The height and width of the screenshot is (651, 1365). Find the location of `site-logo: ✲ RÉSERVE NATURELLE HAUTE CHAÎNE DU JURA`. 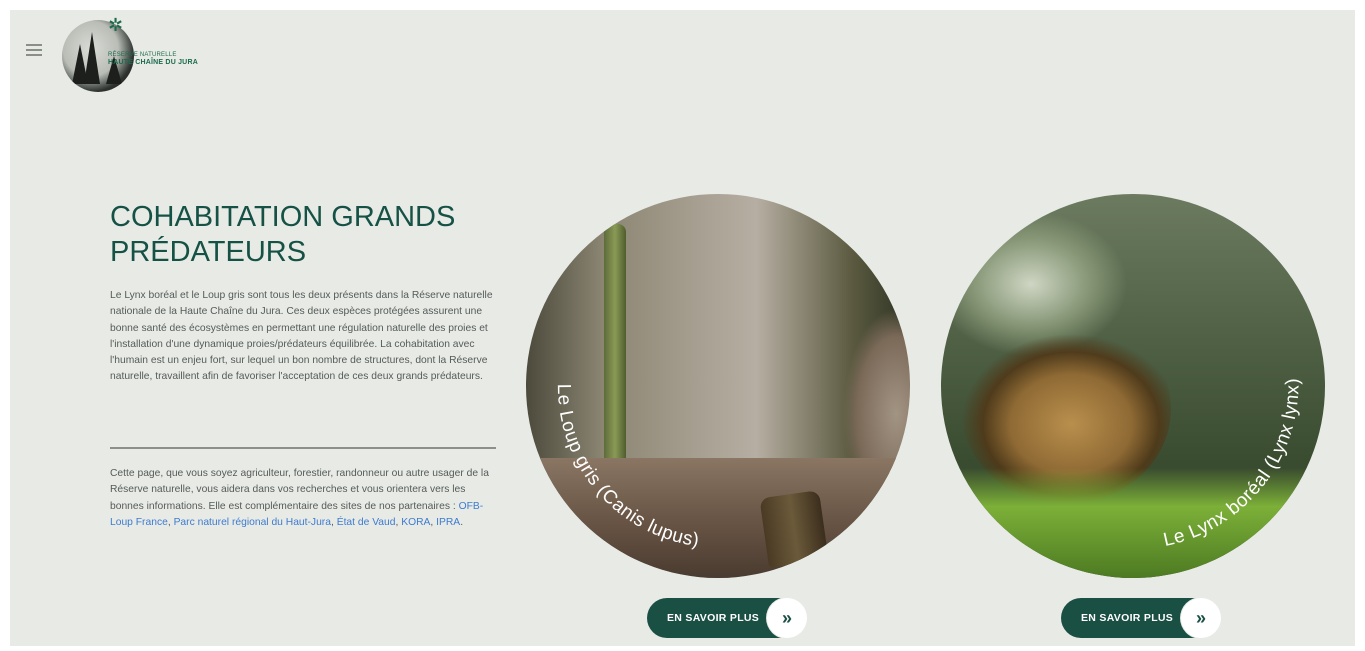

site-logo: ✲ RÉSERVE NATURELLE HAUTE CHAÎNE DU JURA is located at coordinates (137, 56).